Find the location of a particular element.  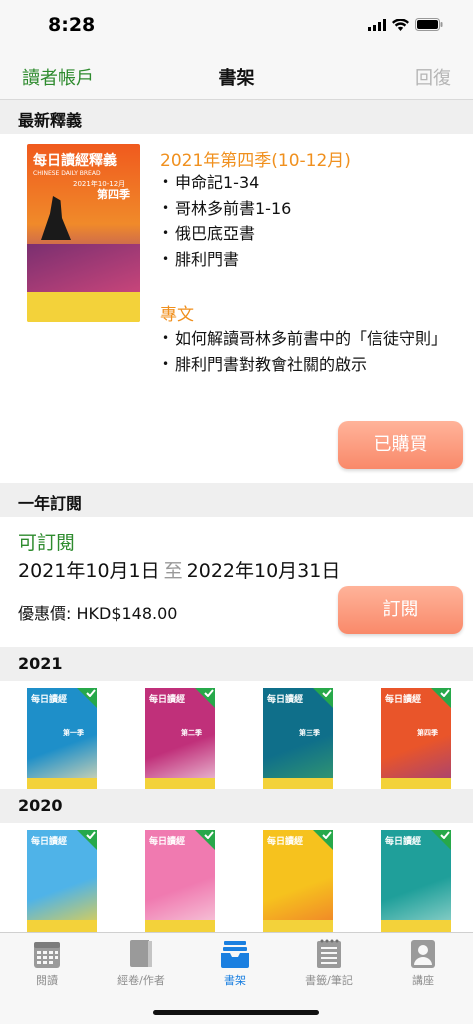

subscription-end: 2022年10月31日 is located at coordinates (263, 571).